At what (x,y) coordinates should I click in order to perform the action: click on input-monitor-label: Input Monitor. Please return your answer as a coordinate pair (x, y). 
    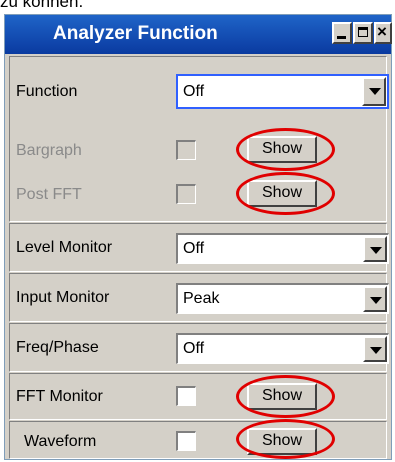
    Looking at the image, I should click on (63, 297).